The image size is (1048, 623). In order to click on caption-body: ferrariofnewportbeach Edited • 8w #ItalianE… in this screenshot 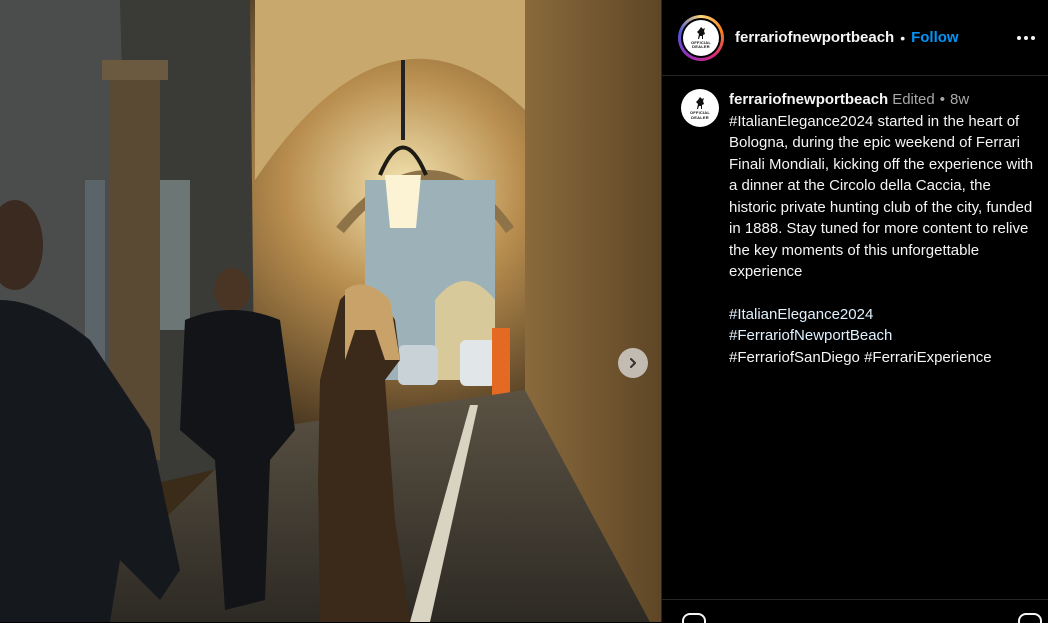, I will do `click(883, 228)`.